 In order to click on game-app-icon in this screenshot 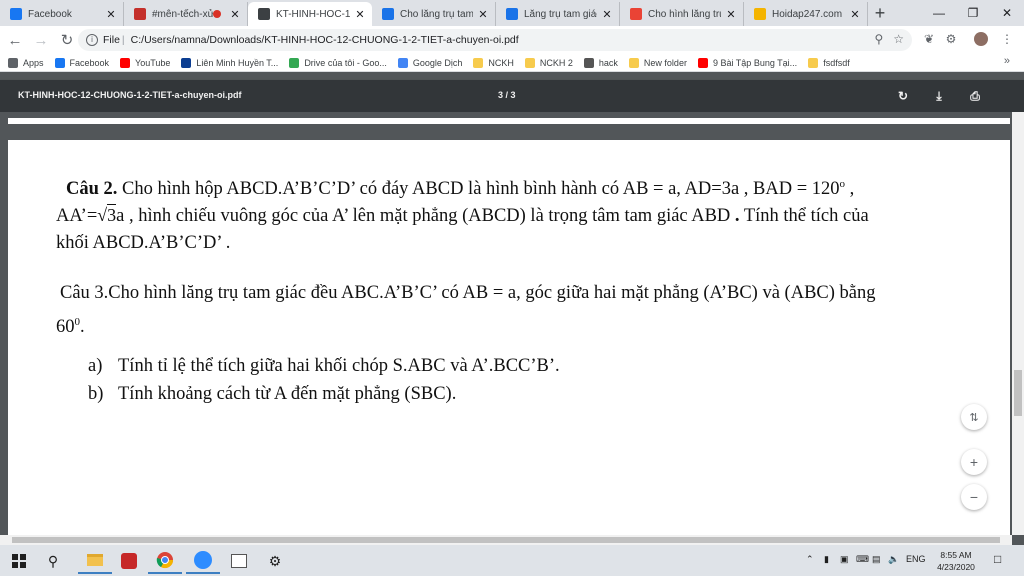, I will do `click(129, 561)`.